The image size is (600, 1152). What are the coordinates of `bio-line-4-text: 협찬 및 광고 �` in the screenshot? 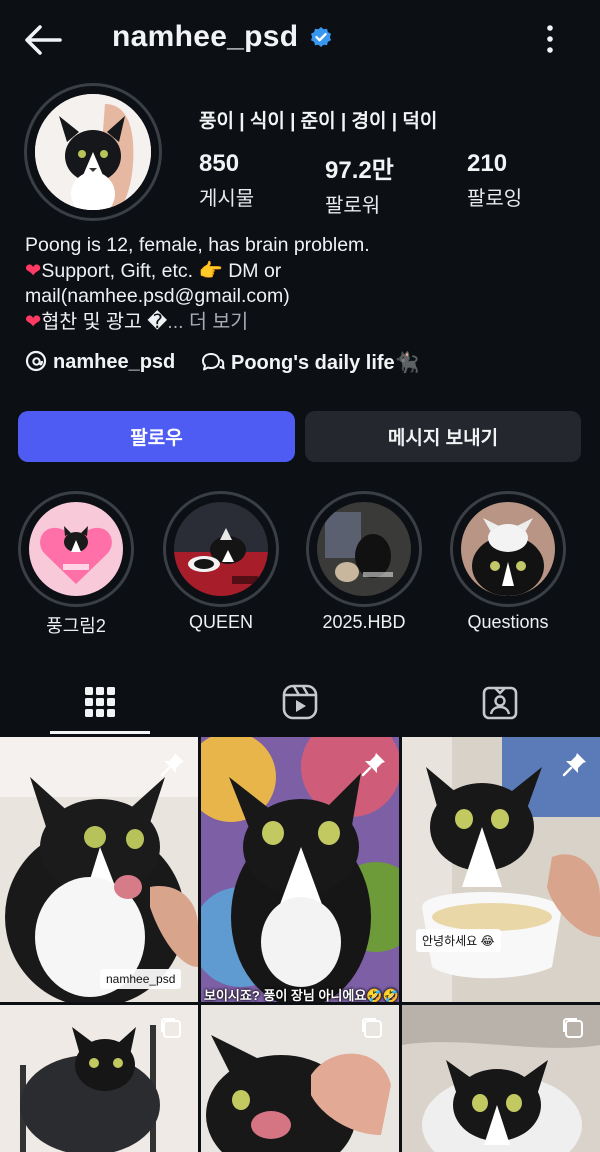 It's located at (104, 321).